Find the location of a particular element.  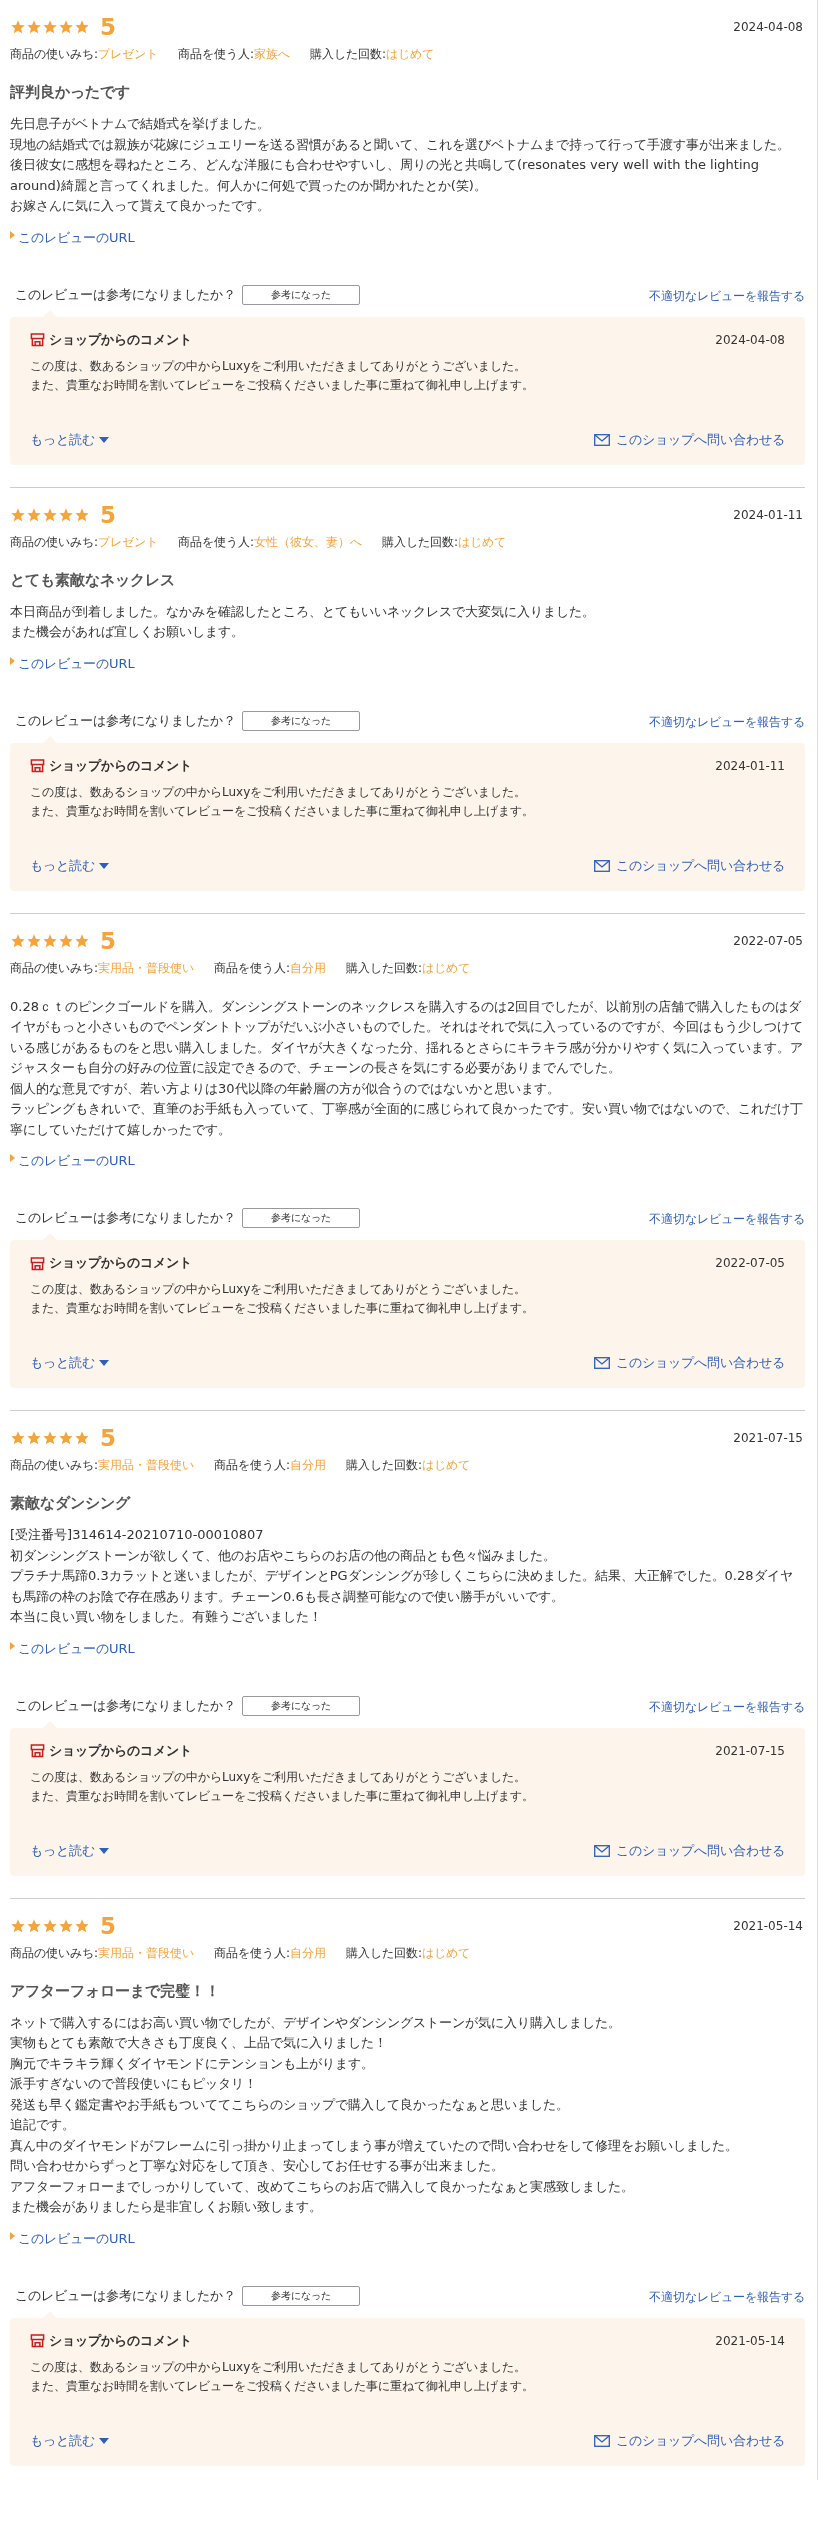

review-text: 初ダンシングストーンが欲しくて、他のお店やこちらのお店の他の商品とも色々悩みました。 is located at coordinates (283, 1555).